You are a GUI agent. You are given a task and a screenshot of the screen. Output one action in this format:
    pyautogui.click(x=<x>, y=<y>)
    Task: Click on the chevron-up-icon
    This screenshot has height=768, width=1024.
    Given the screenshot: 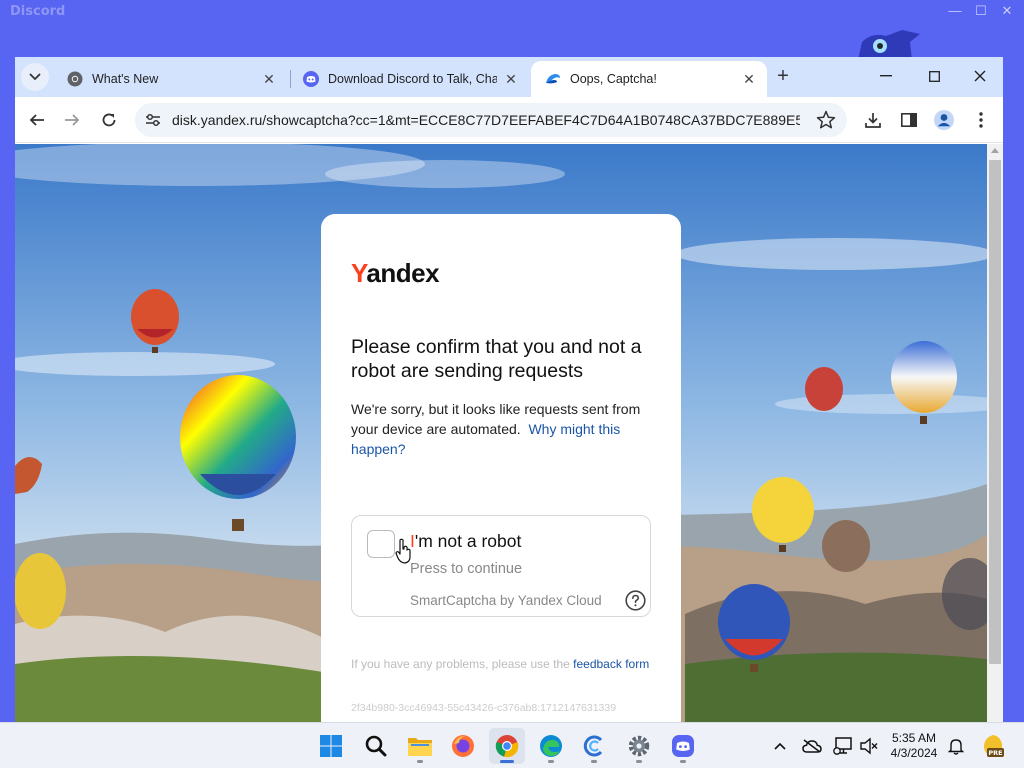 What is the action you would take?
    pyautogui.click(x=780, y=746)
    